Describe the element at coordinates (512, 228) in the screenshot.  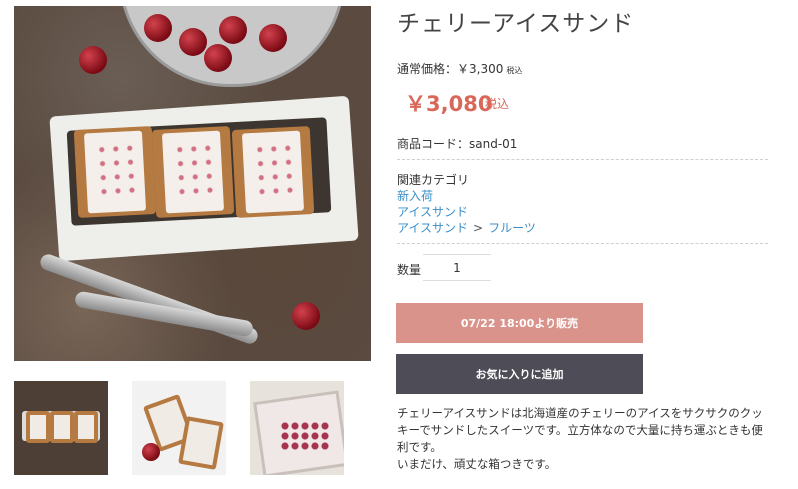
I see `category-link-fruit: フルーツ` at that location.